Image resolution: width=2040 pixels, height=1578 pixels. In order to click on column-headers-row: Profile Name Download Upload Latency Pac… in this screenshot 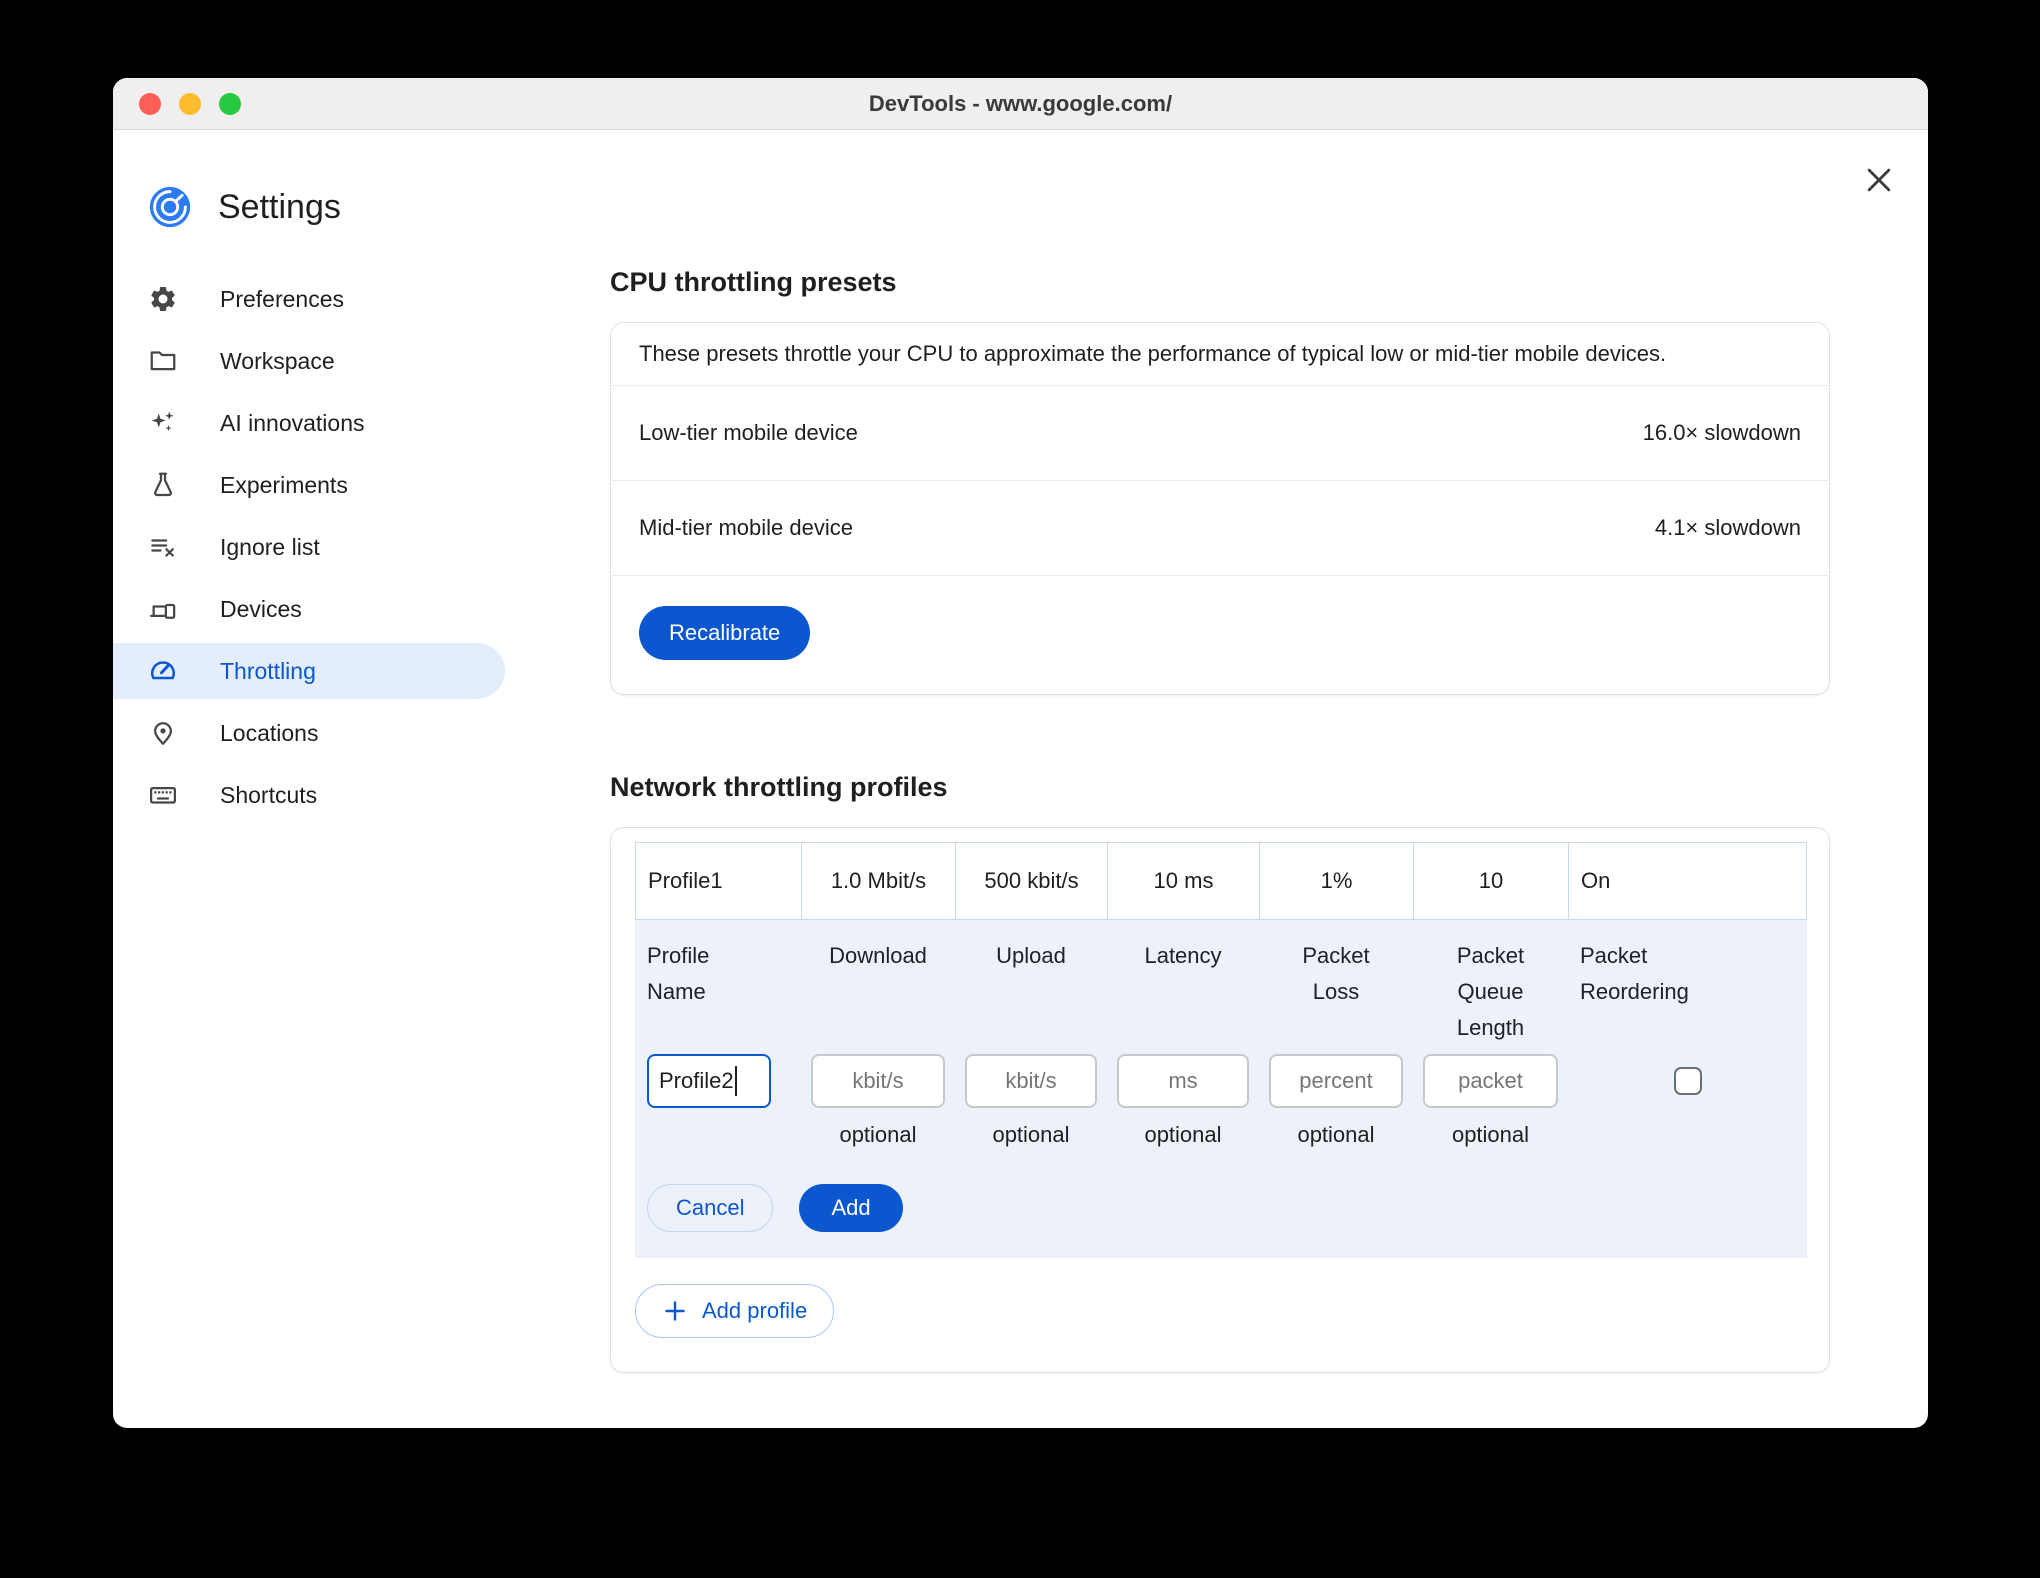, I will do `click(1221, 983)`.